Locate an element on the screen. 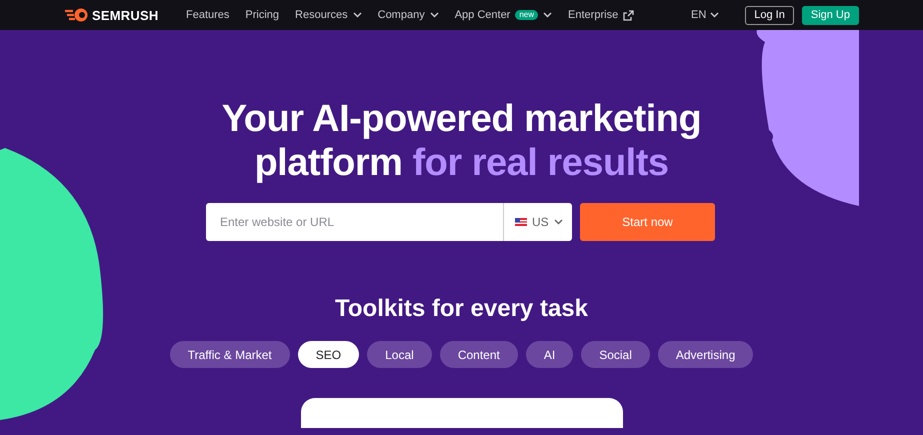 Image resolution: width=923 pixels, height=435 pixels. logo-icon is located at coordinates (77, 15).